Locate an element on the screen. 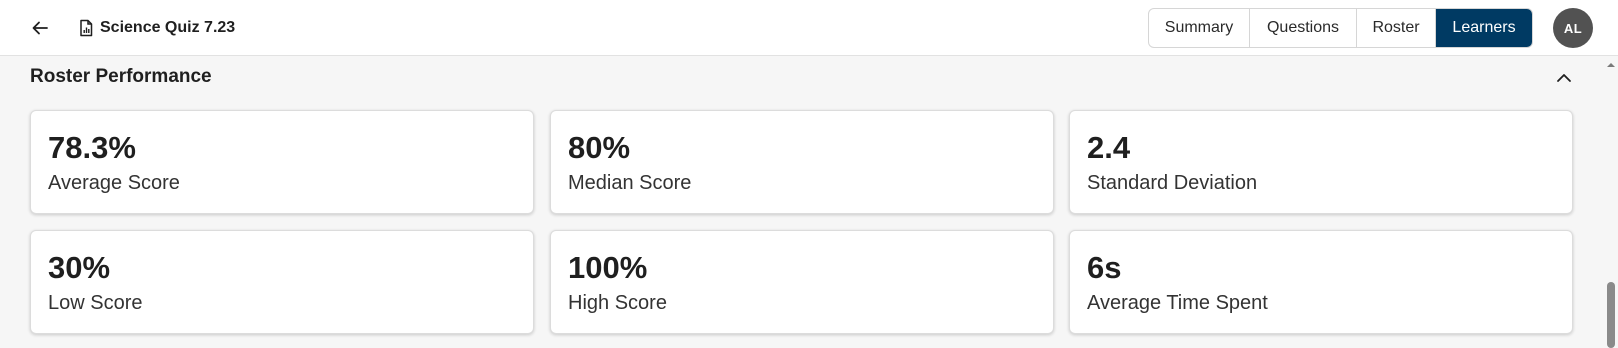  arrow-left-icon is located at coordinates (40, 28).